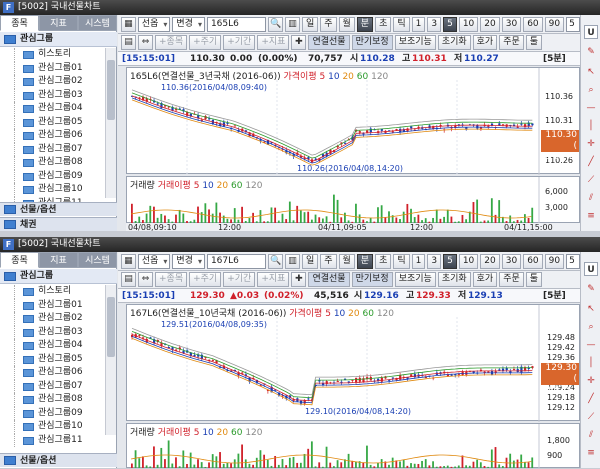  What do you see at coordinates (58, 276) in the screenshot?
I see `watchlist-group-header: 관심그룹` at bounding box center [58, 276].